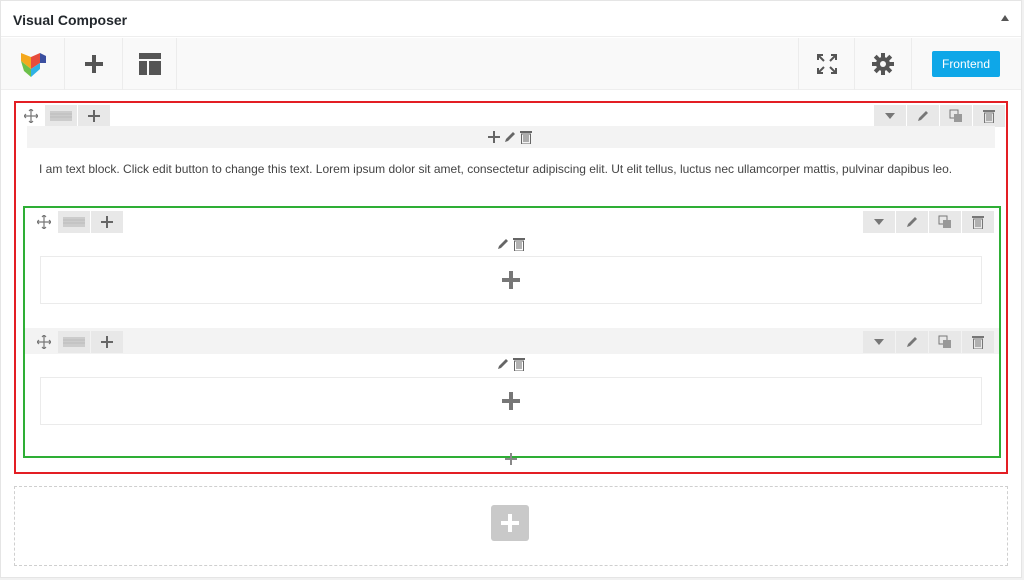 This screenshot has width=1024, height=580. I want to click on layout-icon, so click(149, 64).